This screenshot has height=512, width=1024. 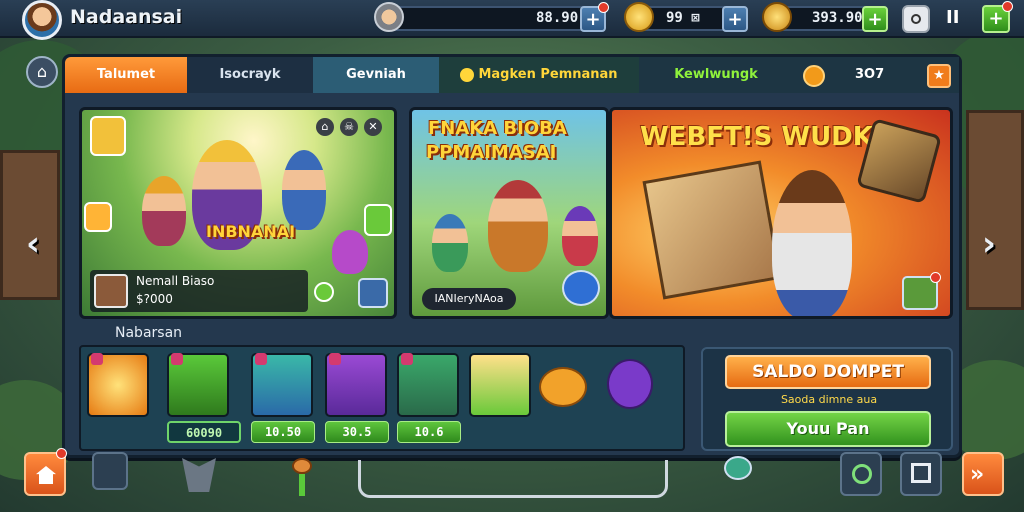 What do you see at coordinates (429, 432) in the screenshot?
I see `item-price-cowboy: 10.6` at bounding box center [429, 432].